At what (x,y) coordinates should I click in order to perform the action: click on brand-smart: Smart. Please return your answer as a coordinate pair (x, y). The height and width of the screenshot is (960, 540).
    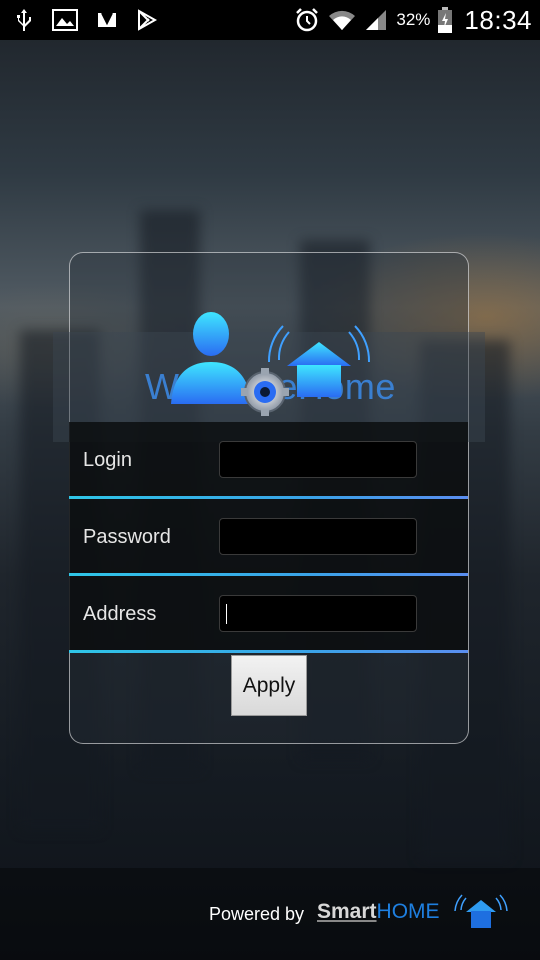
    Looking at the image, I should click on (347, 911).